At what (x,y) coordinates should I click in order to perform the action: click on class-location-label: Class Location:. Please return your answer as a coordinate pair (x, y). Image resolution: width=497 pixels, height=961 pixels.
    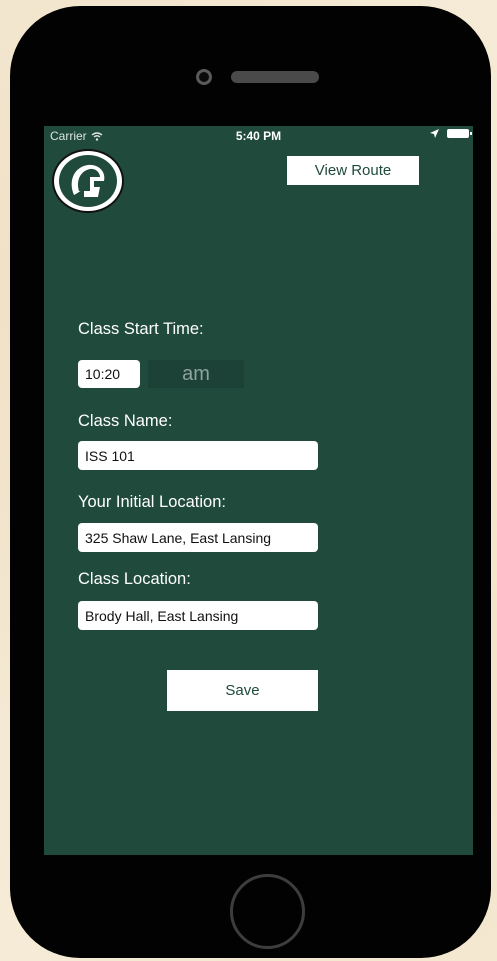
    Looking at the image, I should click on (134, 579).